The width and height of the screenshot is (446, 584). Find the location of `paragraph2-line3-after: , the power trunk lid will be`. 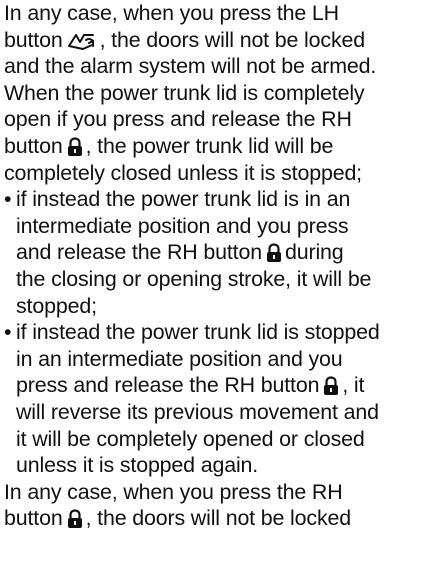

paragraph2-line3-after: , the power trunk lid will be is located at coordinates (209, 145).